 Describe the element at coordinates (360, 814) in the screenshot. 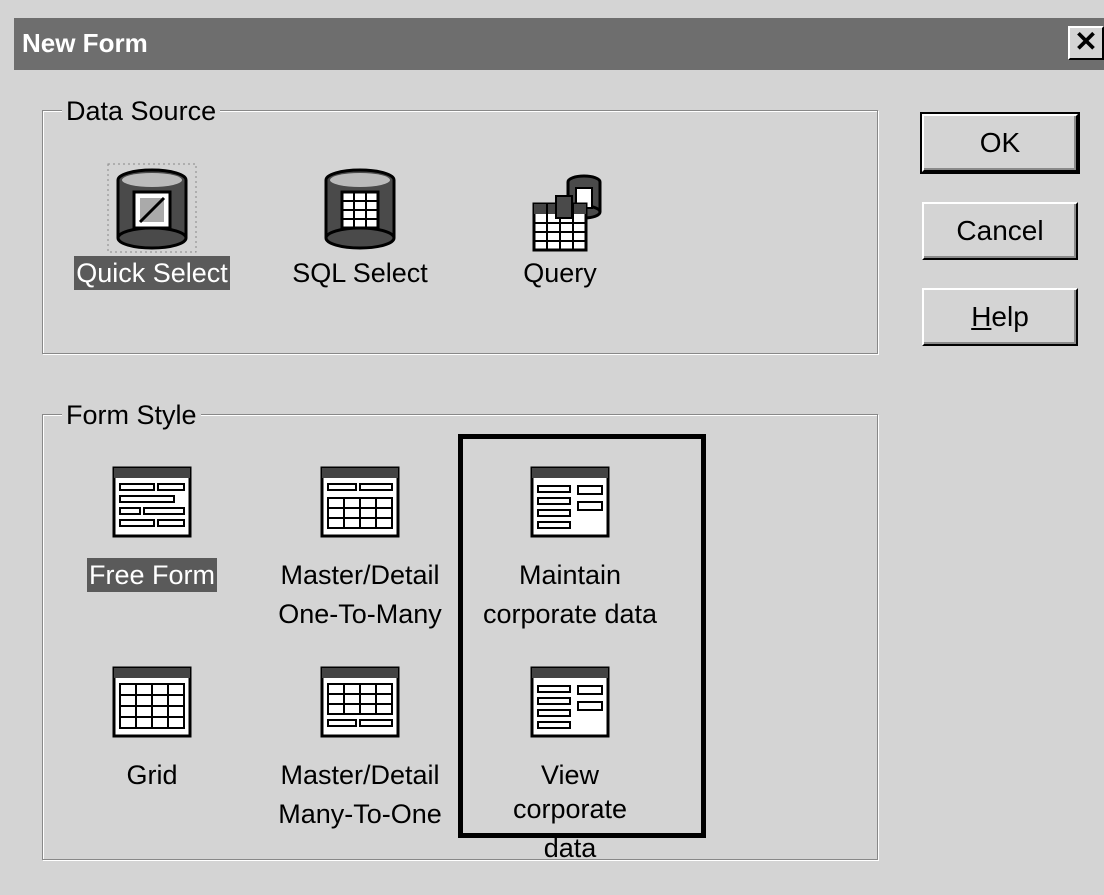

I see `master-detail-many-to-one-line2: Many-To-One` at that location.